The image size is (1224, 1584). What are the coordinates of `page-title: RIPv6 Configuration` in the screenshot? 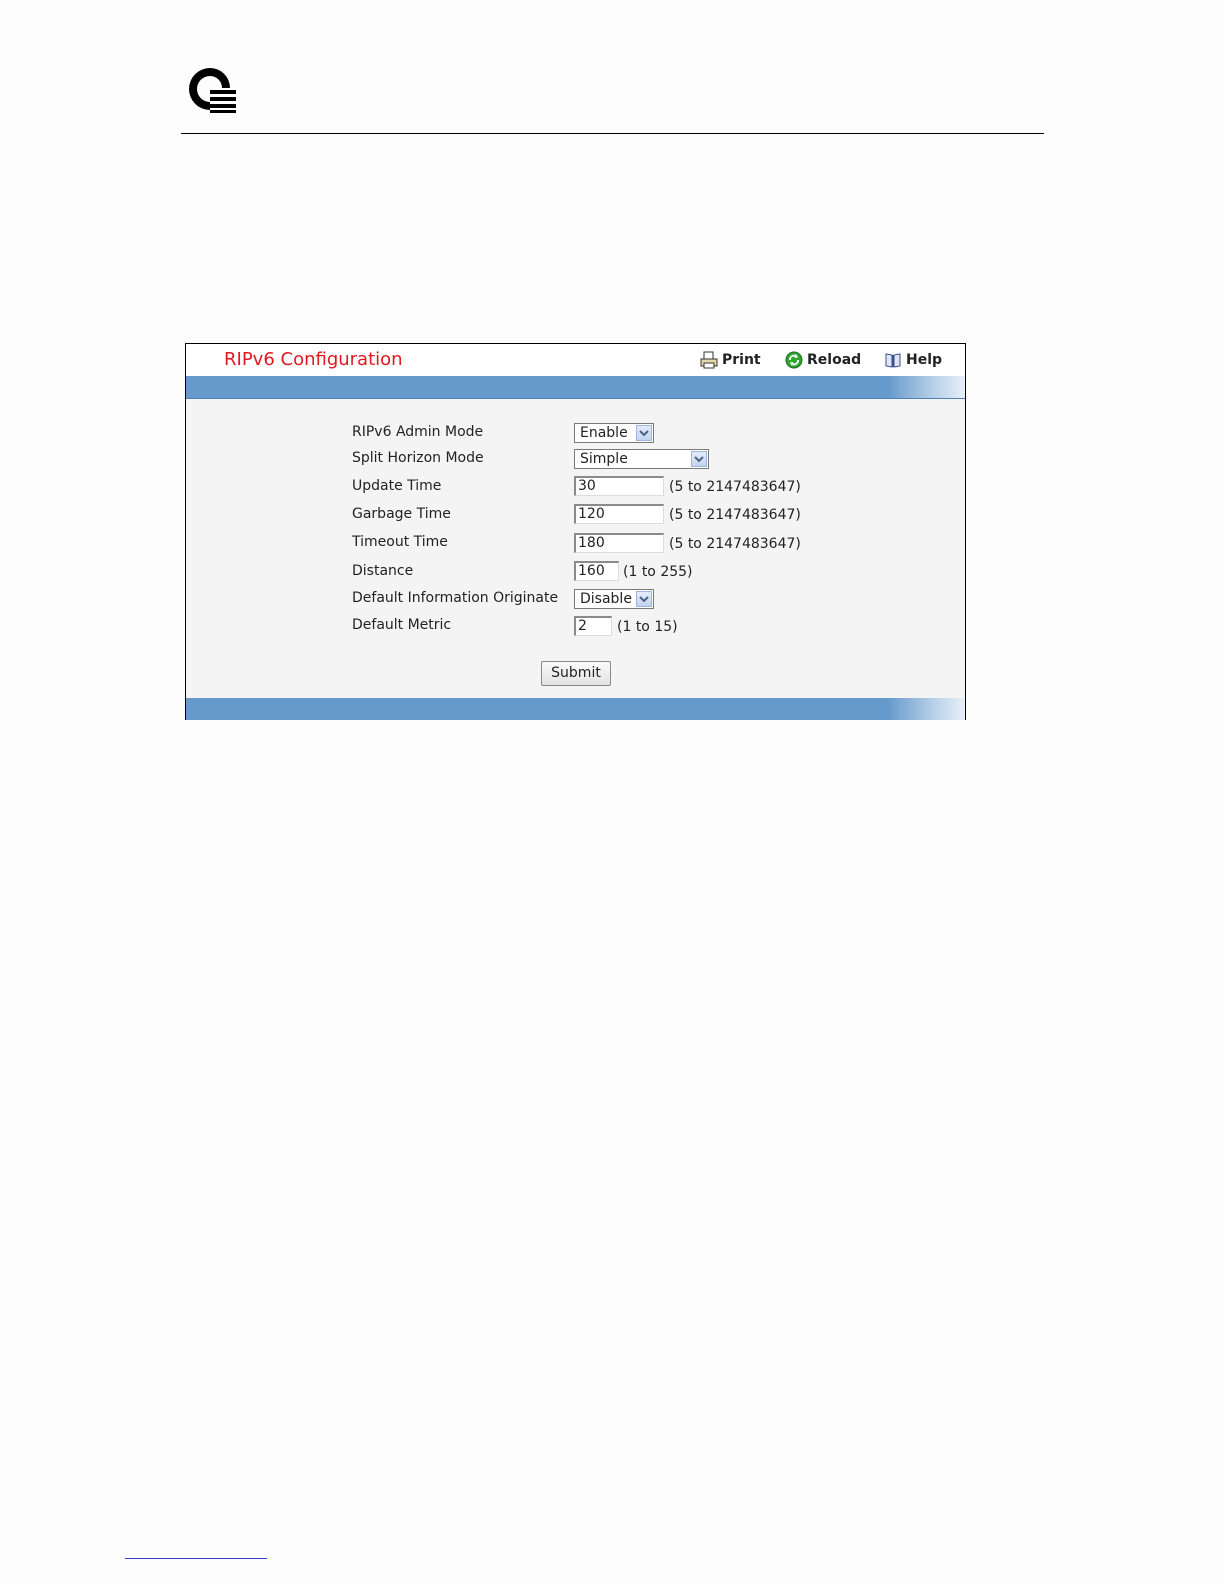 It's located at (313, 359).